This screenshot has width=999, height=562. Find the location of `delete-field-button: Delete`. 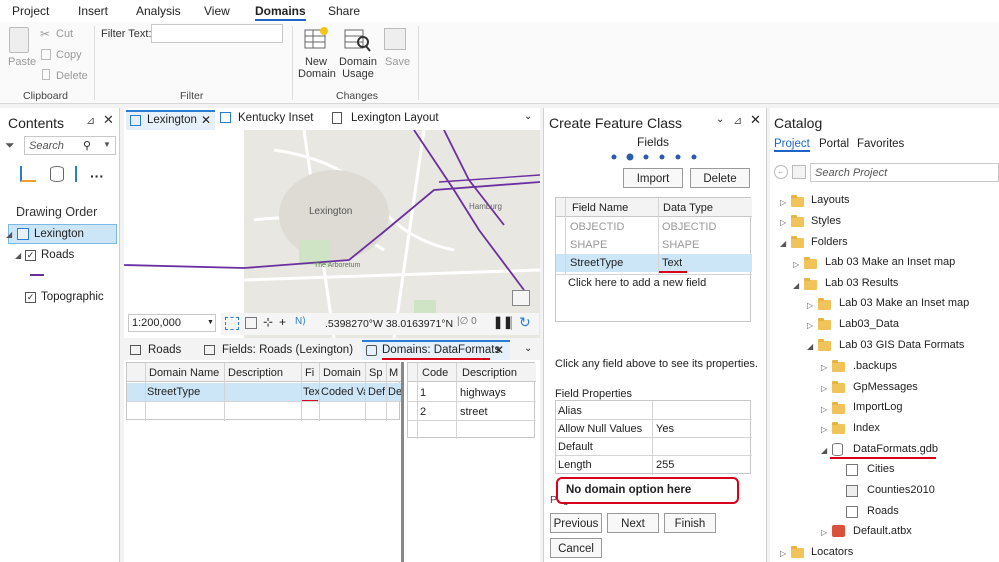

delete-field-button: Delete is located at coordinates (720, 178).